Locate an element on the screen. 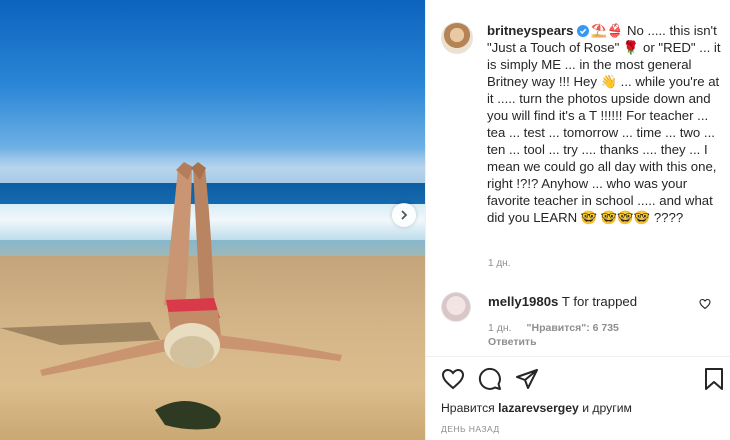 This screenshot has height=440, width=730. author-avatar is located at coordinates (457, 38).